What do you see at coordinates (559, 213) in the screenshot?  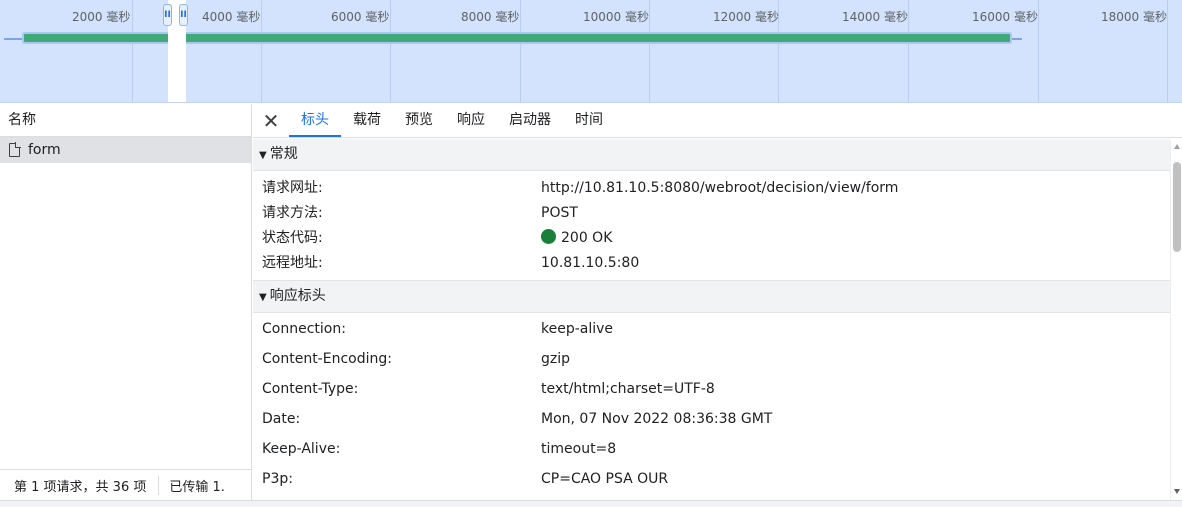 I see `header-value: POST` at bounding box center [559, 213].